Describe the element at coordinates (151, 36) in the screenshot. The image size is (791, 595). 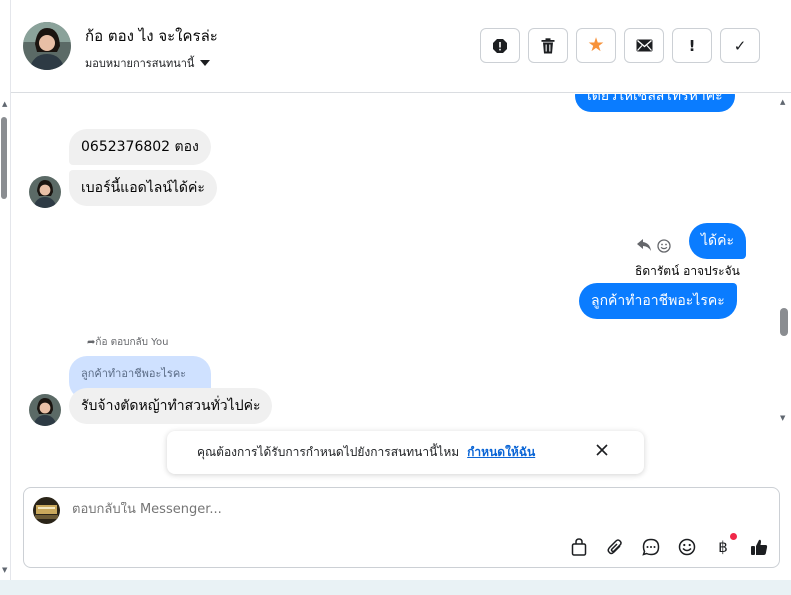
I see `contact-name: ก้อ ตอง ไง จะใครล่ะ` at that location.